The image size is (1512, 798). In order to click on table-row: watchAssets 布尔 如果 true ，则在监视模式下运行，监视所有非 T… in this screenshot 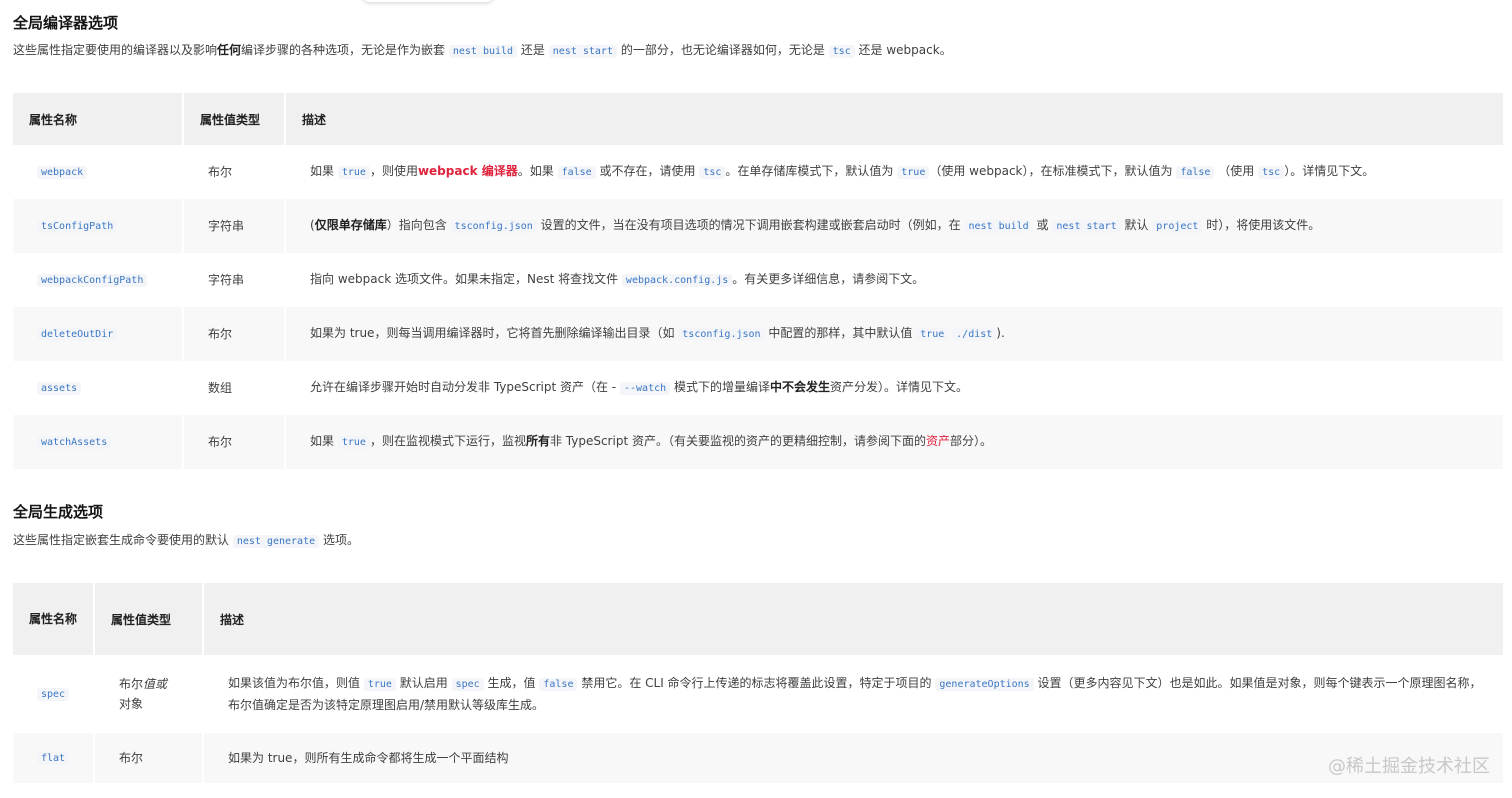, I will do `click(758, 442)`.